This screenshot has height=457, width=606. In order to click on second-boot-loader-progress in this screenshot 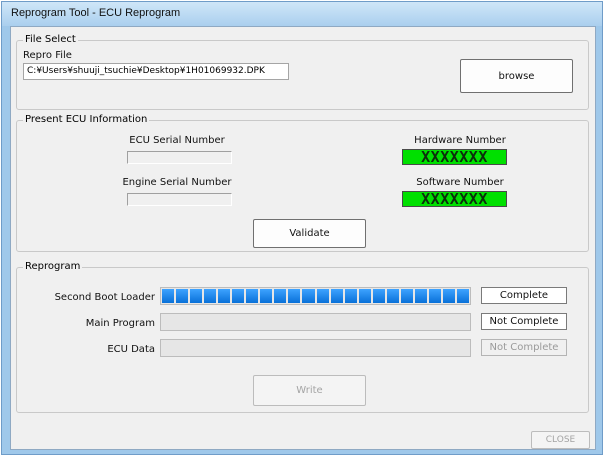, I will do `click(315, 296)`.